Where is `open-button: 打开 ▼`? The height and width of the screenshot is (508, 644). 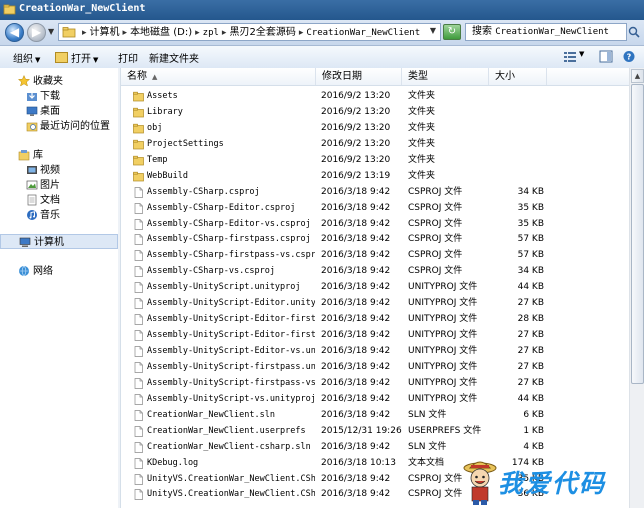 open-button: 打开 ▼ is located at coordinates (76, 57).